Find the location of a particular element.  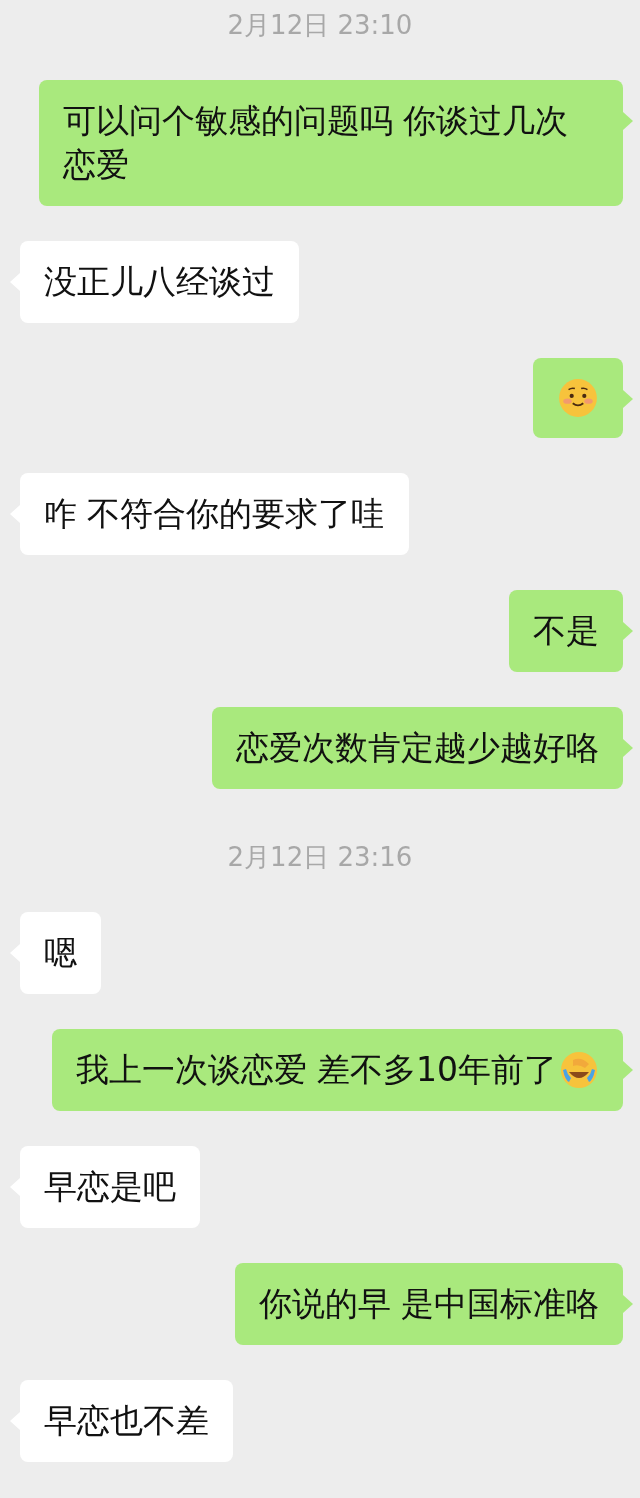

message-text: 你说的早 是中国标准咯 is located at coordinates (428, 1304).